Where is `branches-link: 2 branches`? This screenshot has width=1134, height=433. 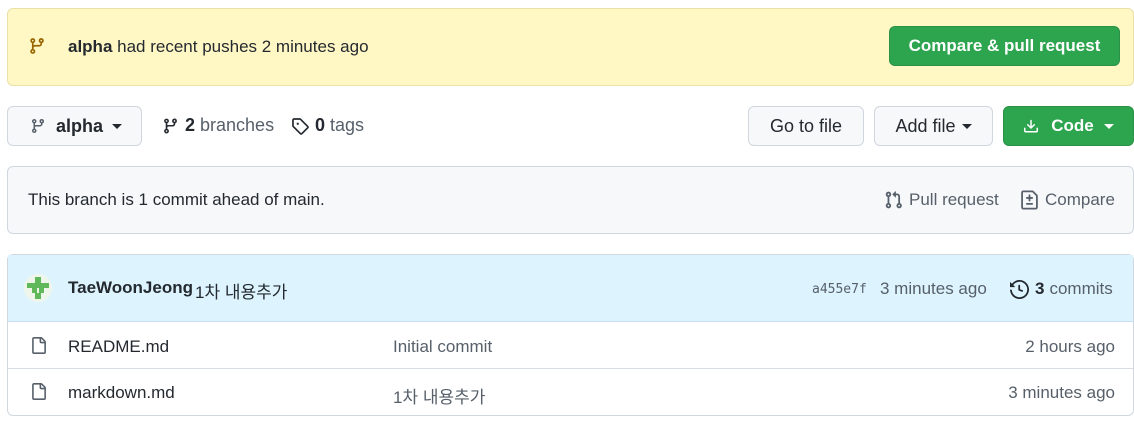 branches-link: 2 branches is located at coordinates (218, 125).